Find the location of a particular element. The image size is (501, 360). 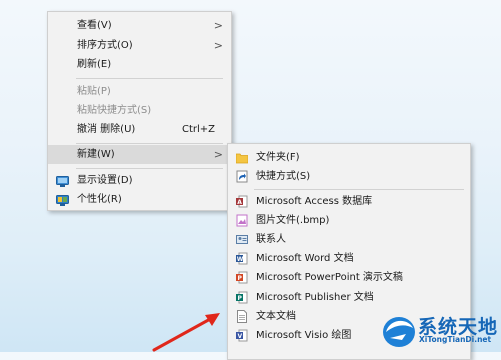

svg-text: W is located at coordinates (240, 259).